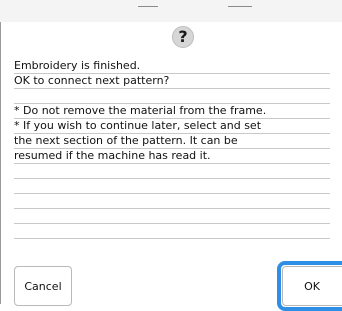 The width and height of the screenshot is (342, 311). I want to click on ok-button-label: OK, so click(312, 286).